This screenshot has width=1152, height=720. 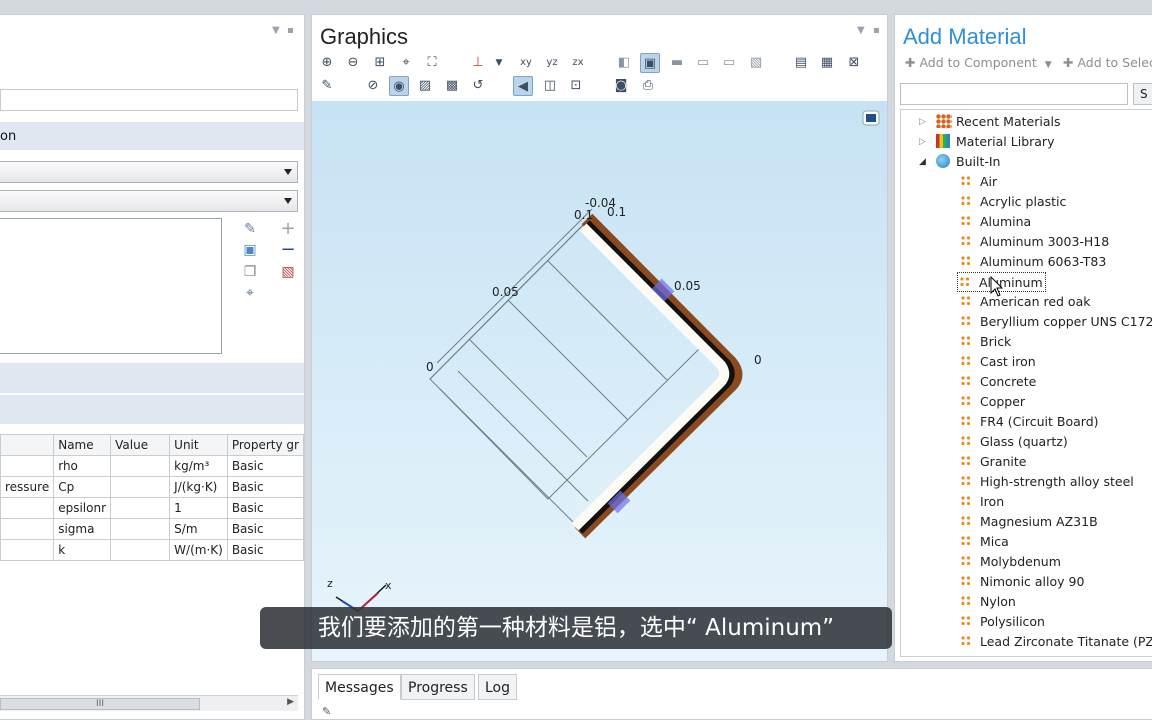 I want to click on label-input, so click(x=149, y=100).